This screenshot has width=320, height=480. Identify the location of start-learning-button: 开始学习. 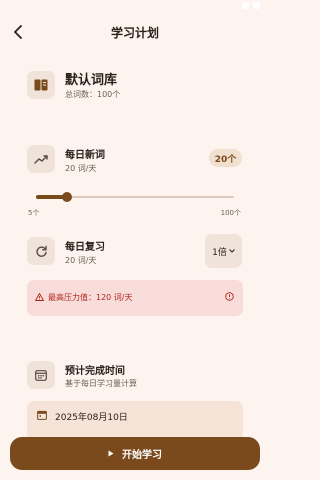
(135, 453).